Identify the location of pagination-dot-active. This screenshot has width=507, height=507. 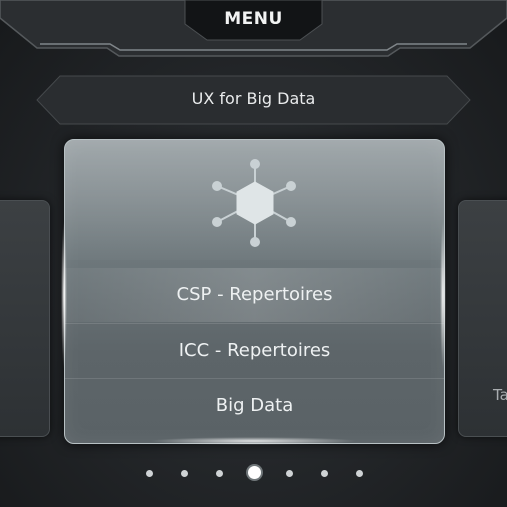
(254, 472).